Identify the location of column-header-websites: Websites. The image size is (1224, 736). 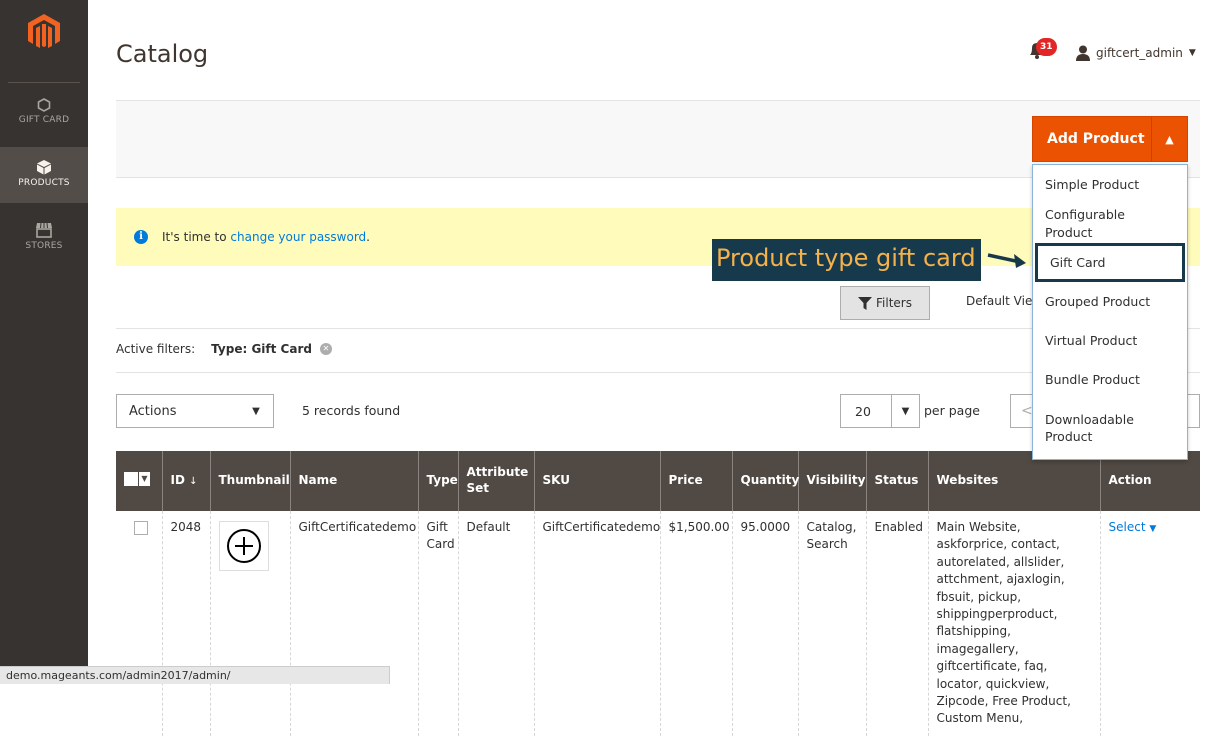
(1013, 481).